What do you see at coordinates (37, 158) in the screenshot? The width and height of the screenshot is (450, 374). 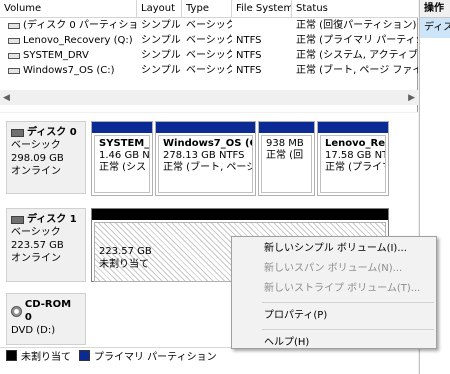 I see `disk-size: 298.09 GB` at bounding box center [37, 158].